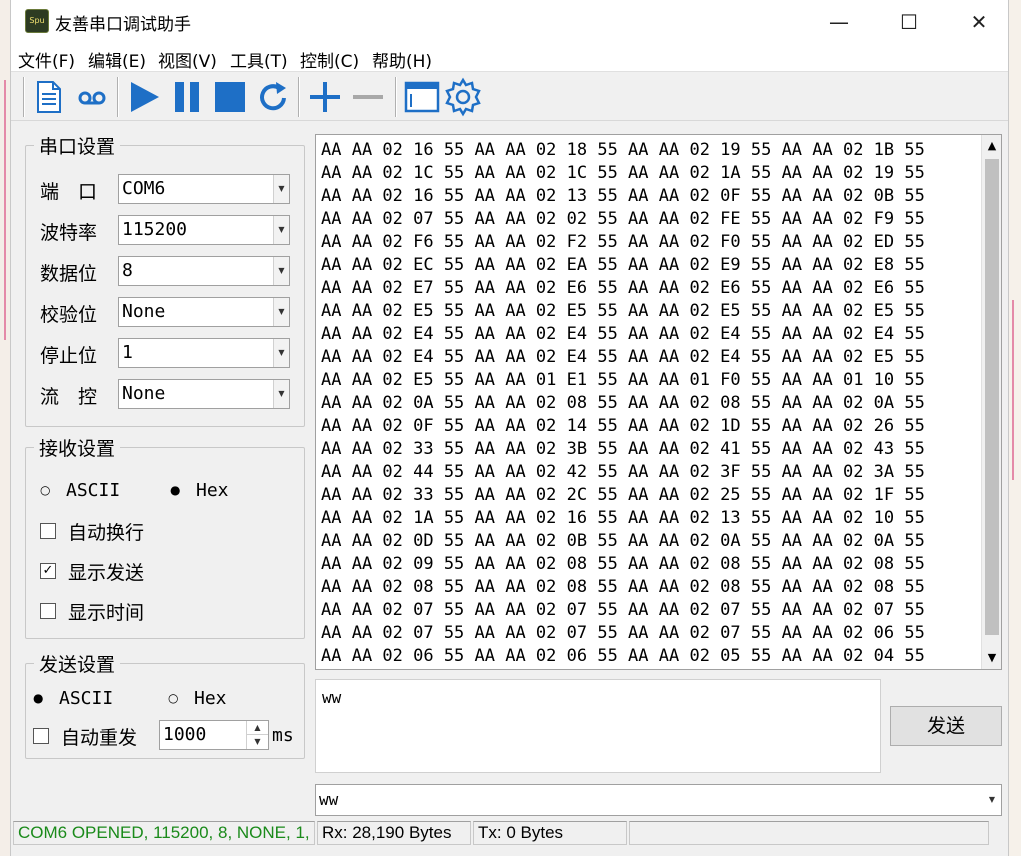 The image size is (1021, 856). What do you see at coordinates (422, 97) in the screenshot?
I see `window-icon` at bounding box center [422, 97].